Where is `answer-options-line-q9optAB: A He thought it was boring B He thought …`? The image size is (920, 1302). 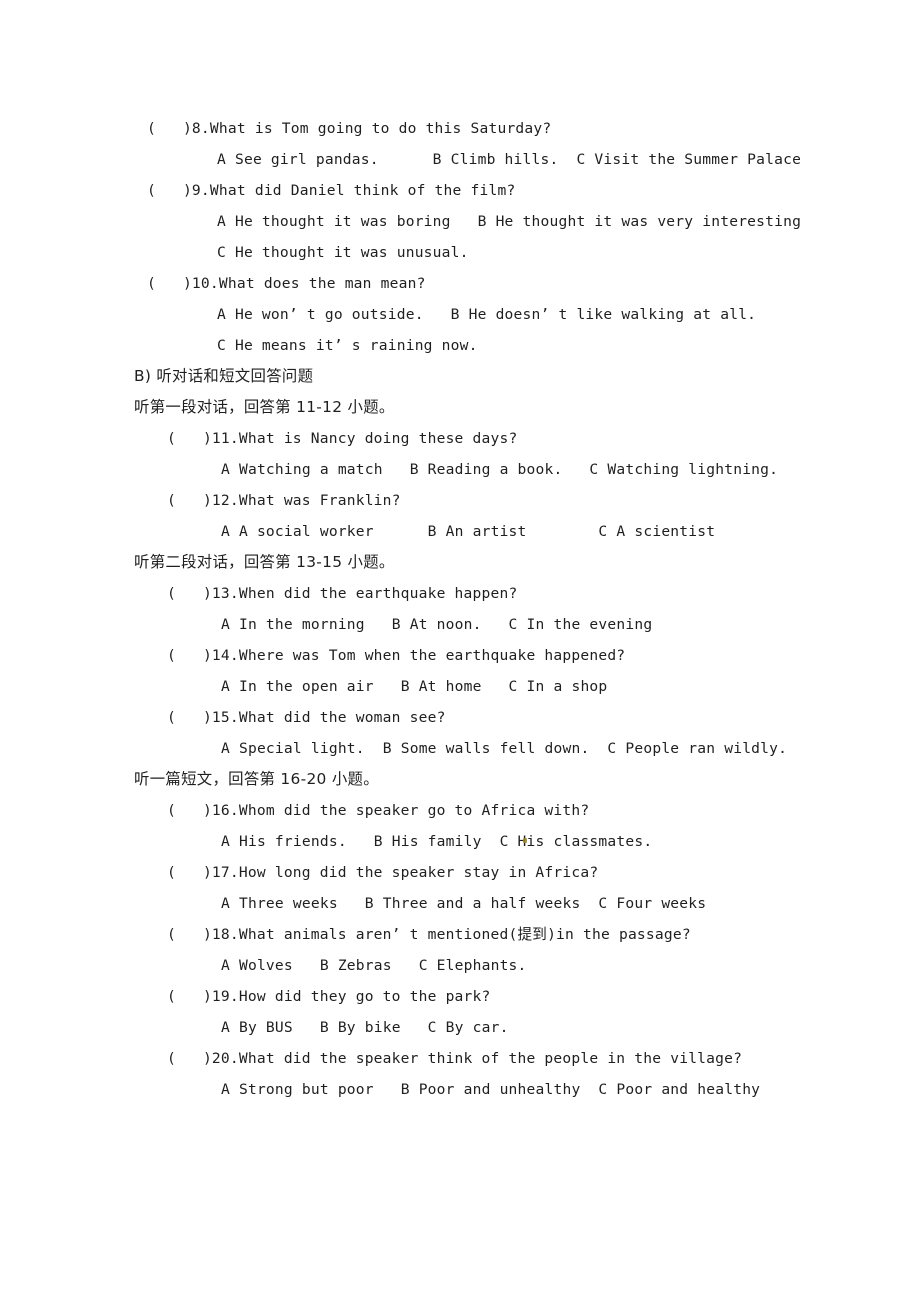 answer-options-line-q9optAB: A He thought it was boring B He thought … is located at coordinates (509, 221).